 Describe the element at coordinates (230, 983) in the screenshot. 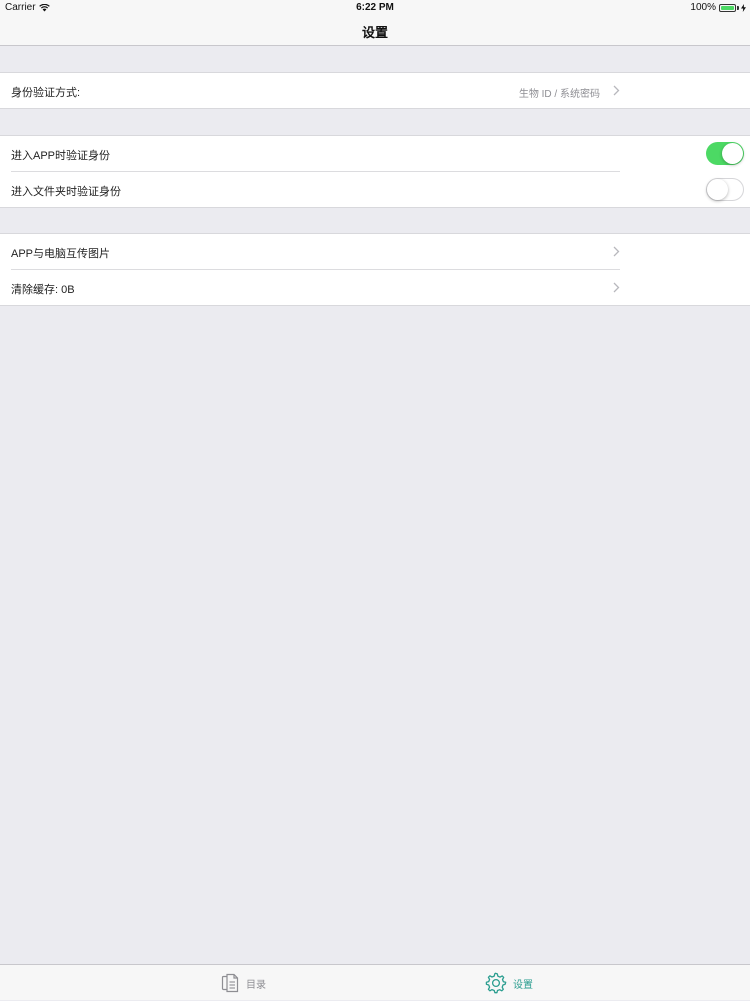

I see `document-icon` at that location.